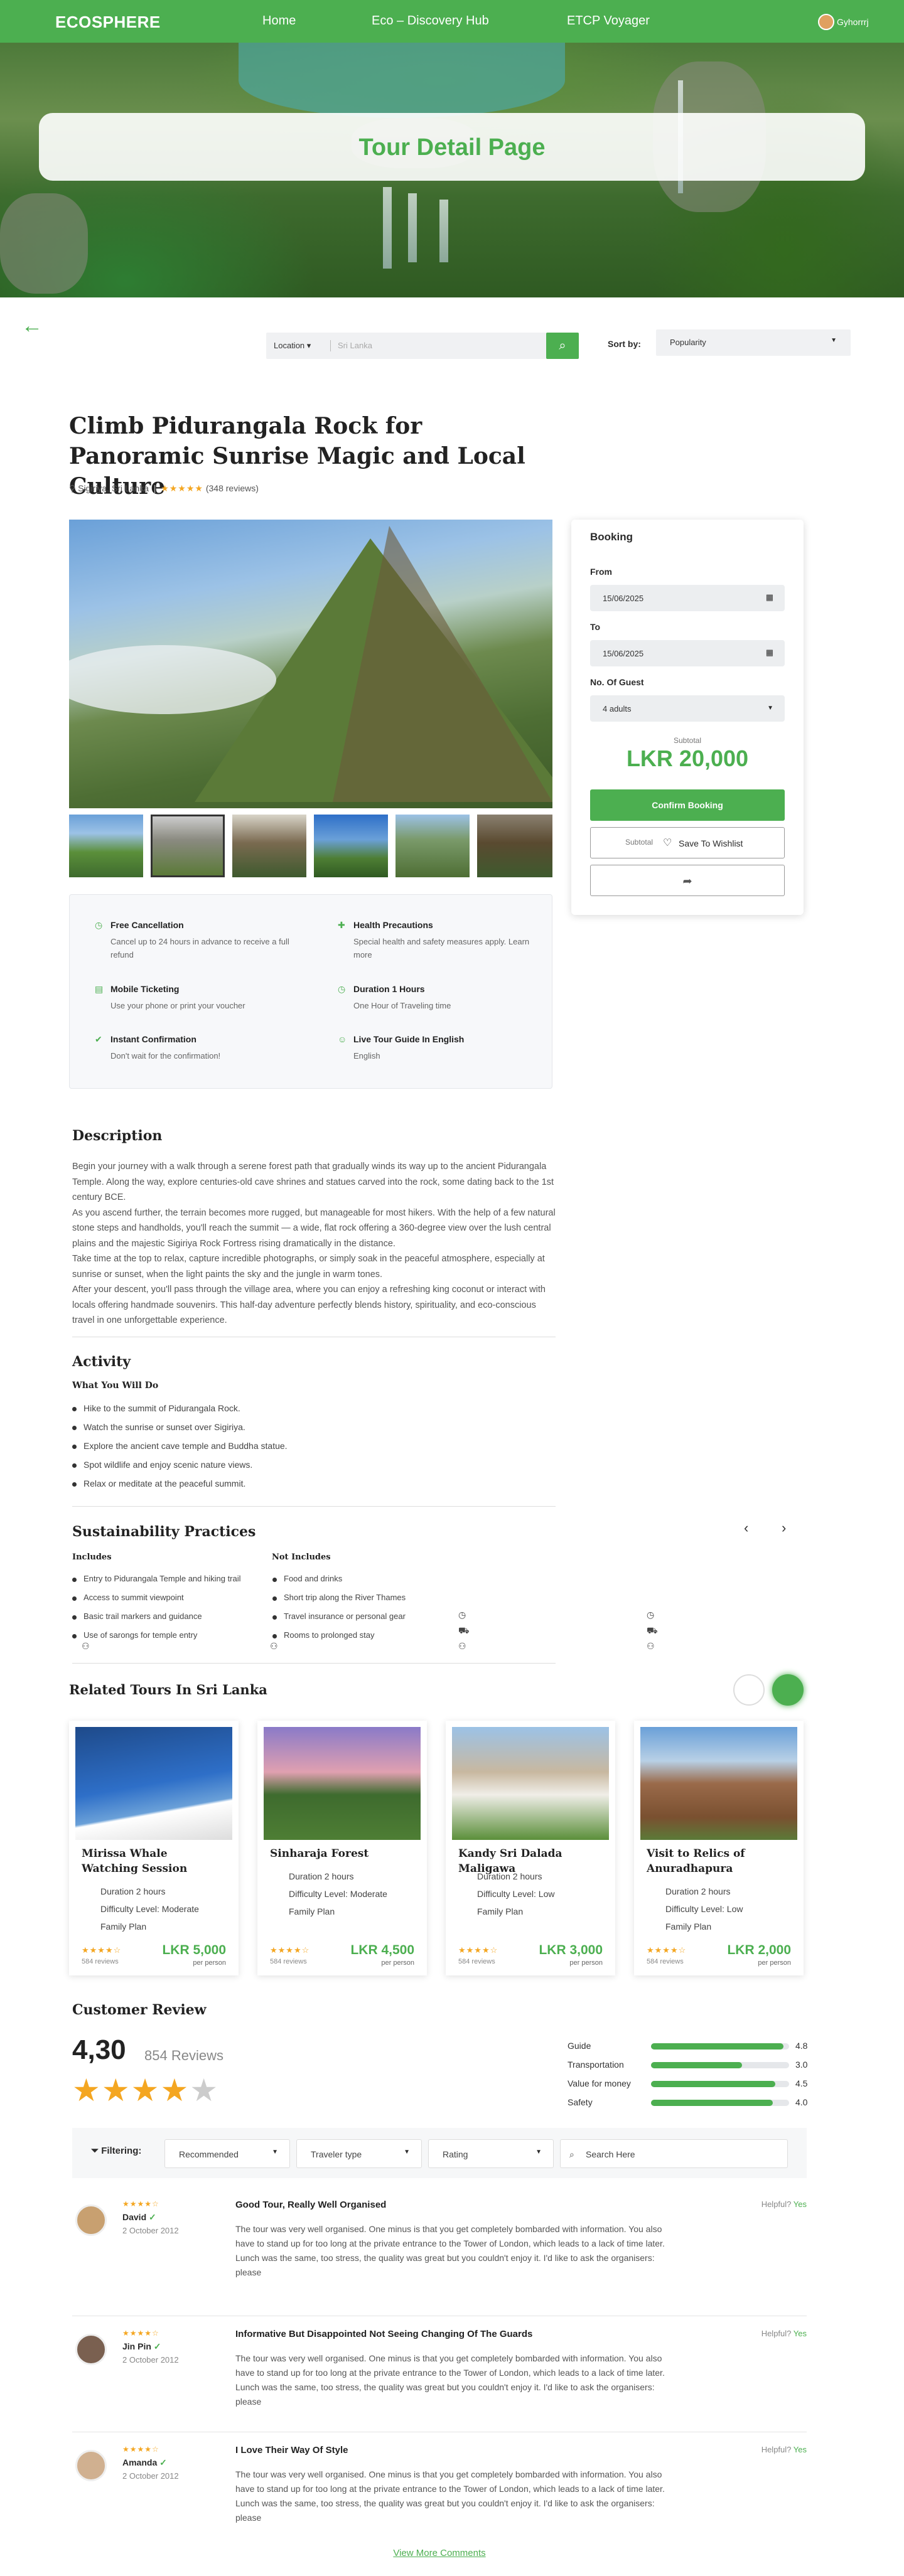 The image size is (904, 2576). I want to click on hero-banner: Tour Detail Page, so click(452, 170).